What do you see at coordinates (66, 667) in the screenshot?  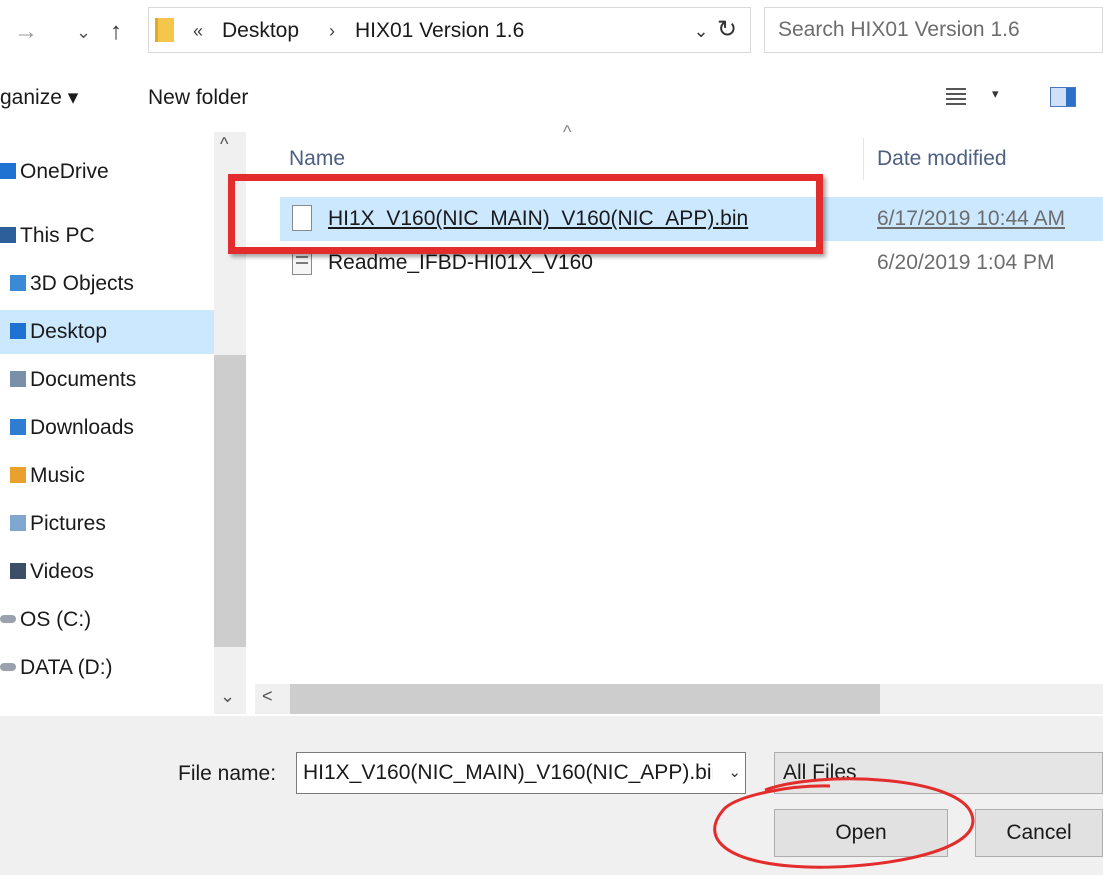 I see `nav-item-label: DATA (D:)` at bounding box center [66, 667].